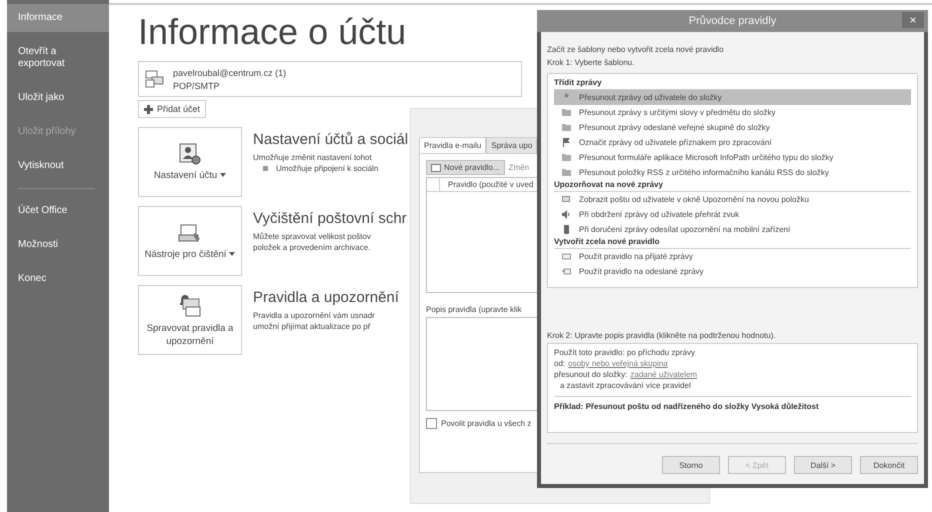  I want to click on dialog-tab: Pravidla e-mailu, so click(452, 145).